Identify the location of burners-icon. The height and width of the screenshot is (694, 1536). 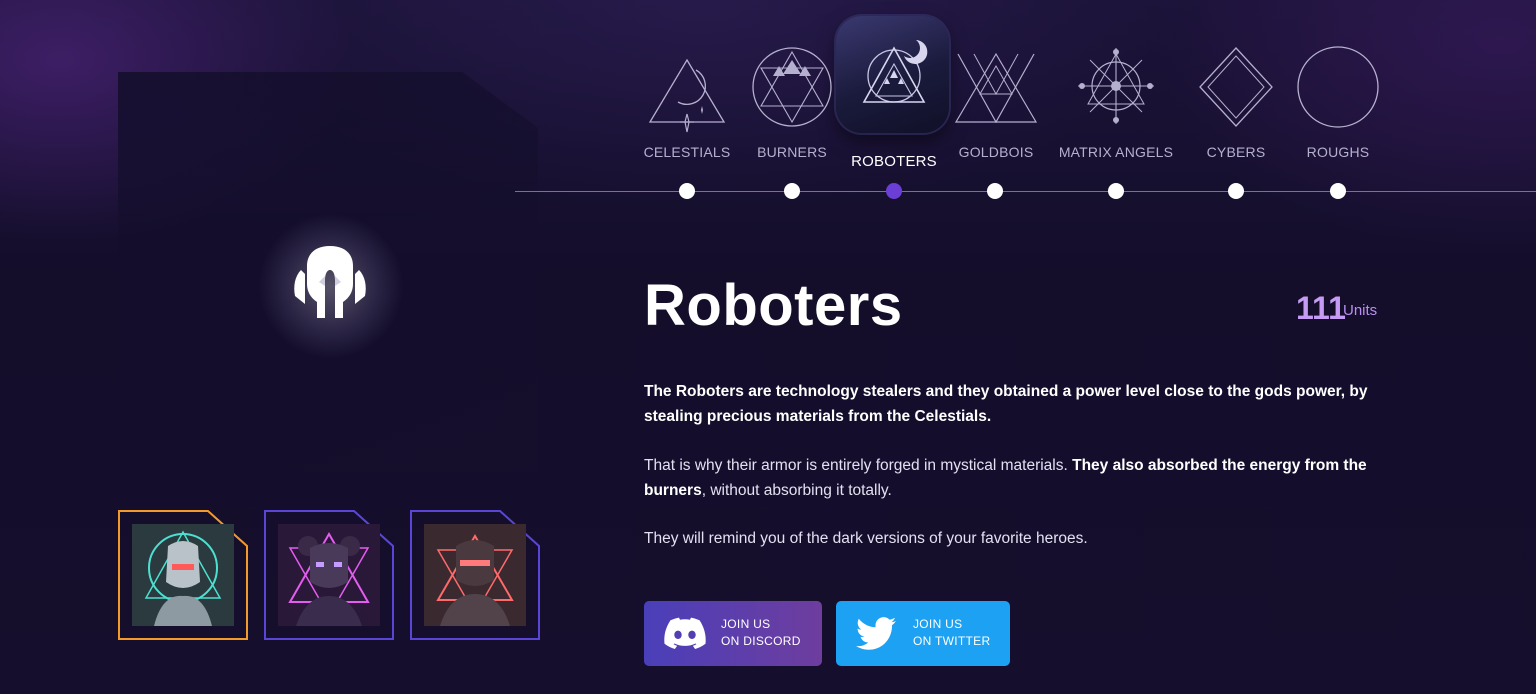
(792, 87).